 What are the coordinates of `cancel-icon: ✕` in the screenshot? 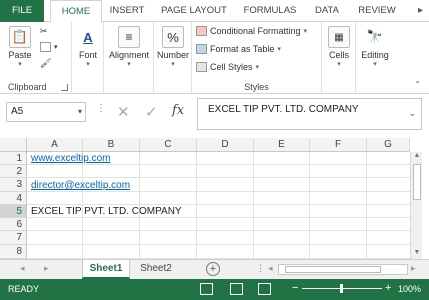 It's located at (123, 112).